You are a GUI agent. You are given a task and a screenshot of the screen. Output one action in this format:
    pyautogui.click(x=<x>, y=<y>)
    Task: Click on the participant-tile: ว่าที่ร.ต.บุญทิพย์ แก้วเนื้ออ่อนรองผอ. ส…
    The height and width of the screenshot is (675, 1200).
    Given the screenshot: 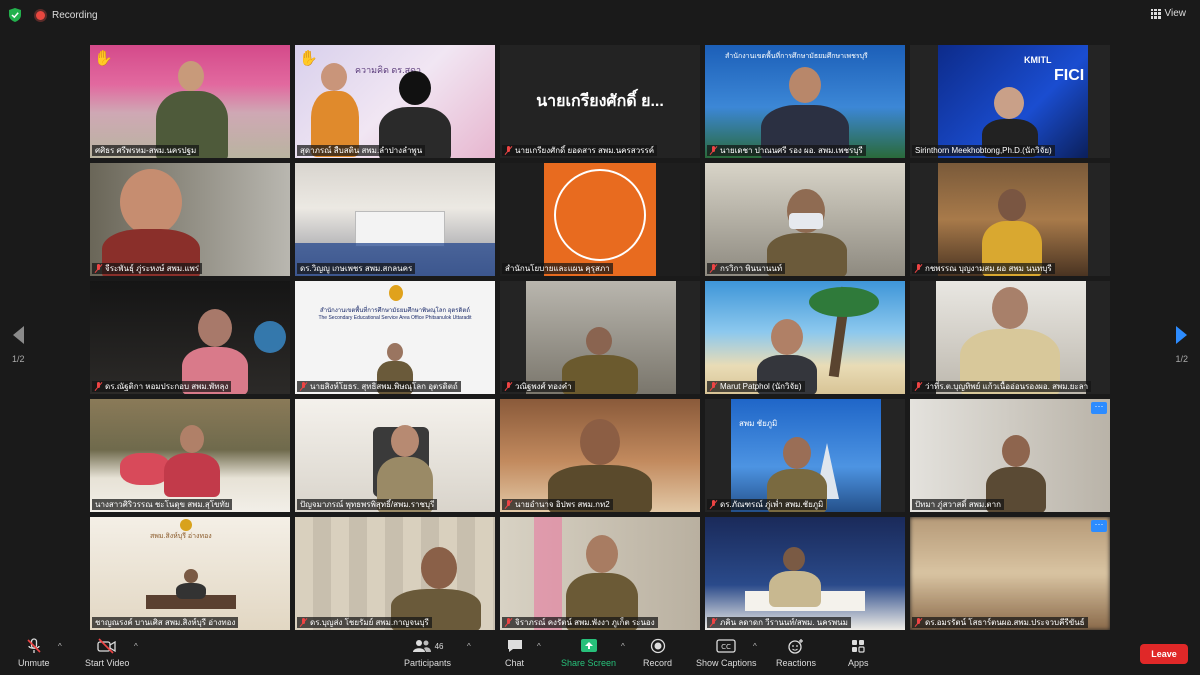 What is the action you would take?
    pyautogui.click(x=1010, y=337)
    